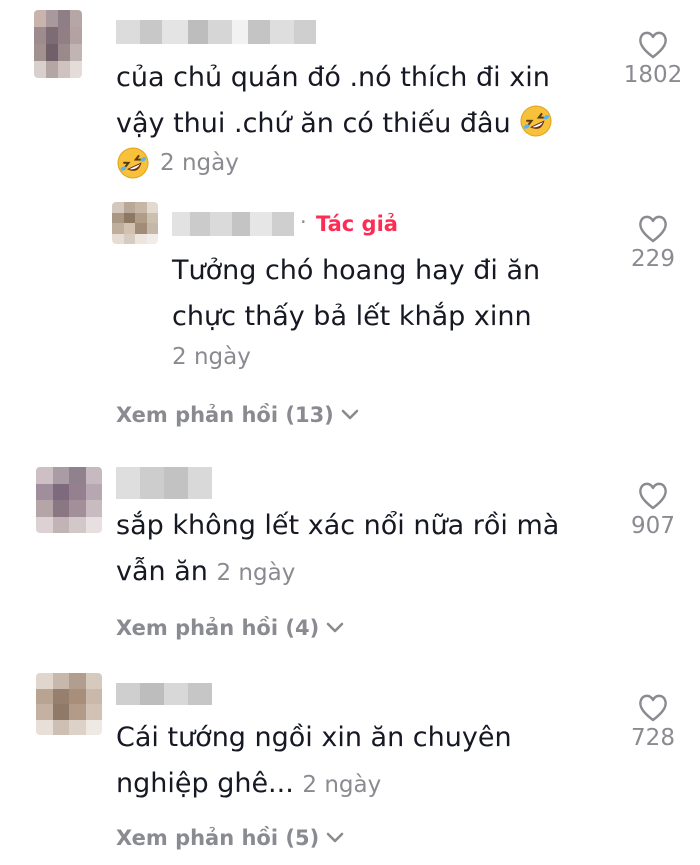 Image resolution: width=700 pixels, height=865 pixels. What do you see at coordinates (206, 571) in the screenshot?
I see `comment-line: vẫn ăn 2 ngày` at bounding box center [206, 571].